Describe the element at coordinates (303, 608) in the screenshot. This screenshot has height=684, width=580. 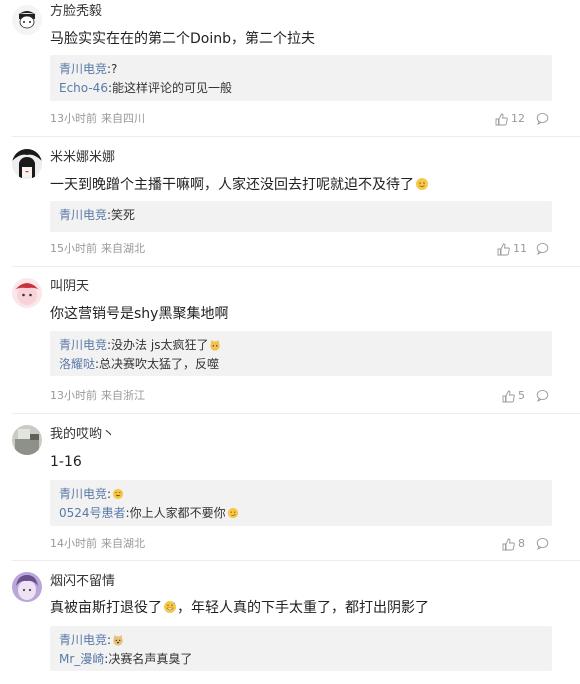
I see `comment-text-body: ，年轻人真的下手太重了，都打出阴影了` at that location.